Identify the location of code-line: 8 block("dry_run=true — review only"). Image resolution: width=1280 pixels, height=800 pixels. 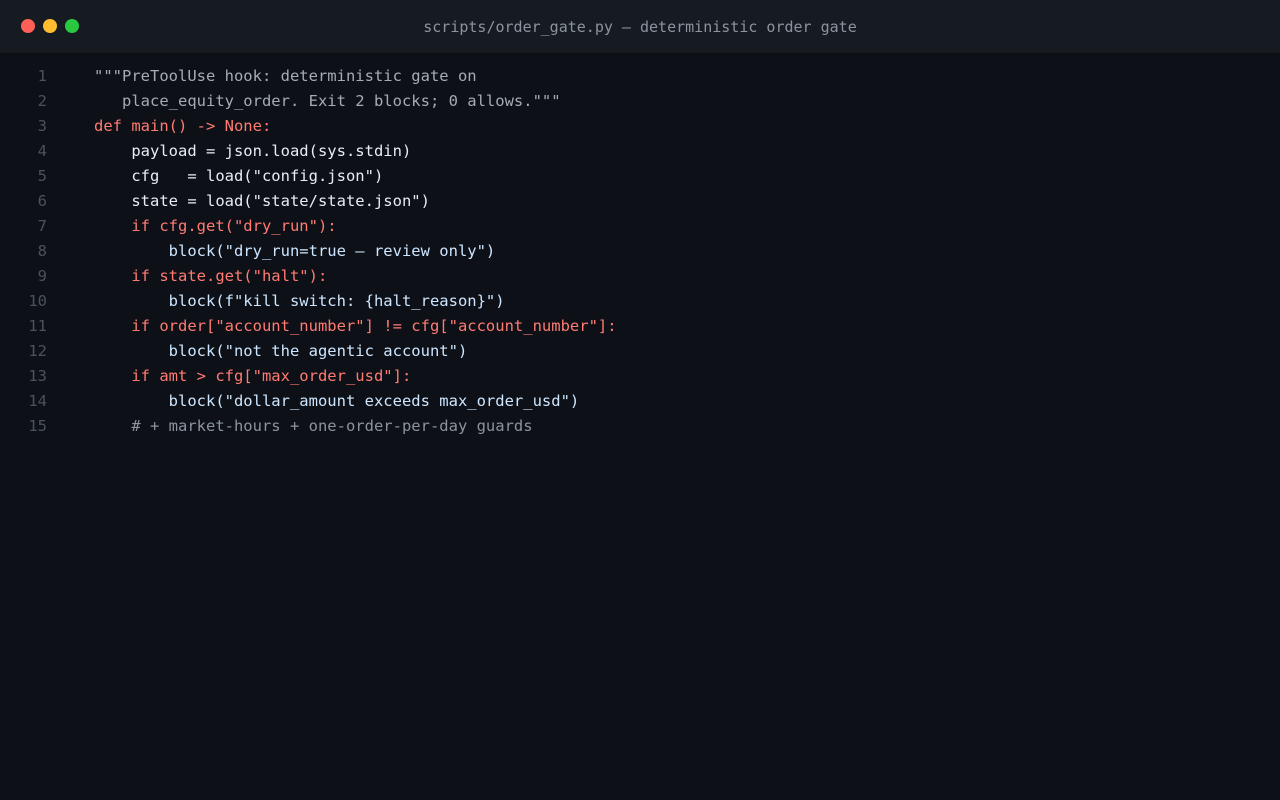
(640, 251).